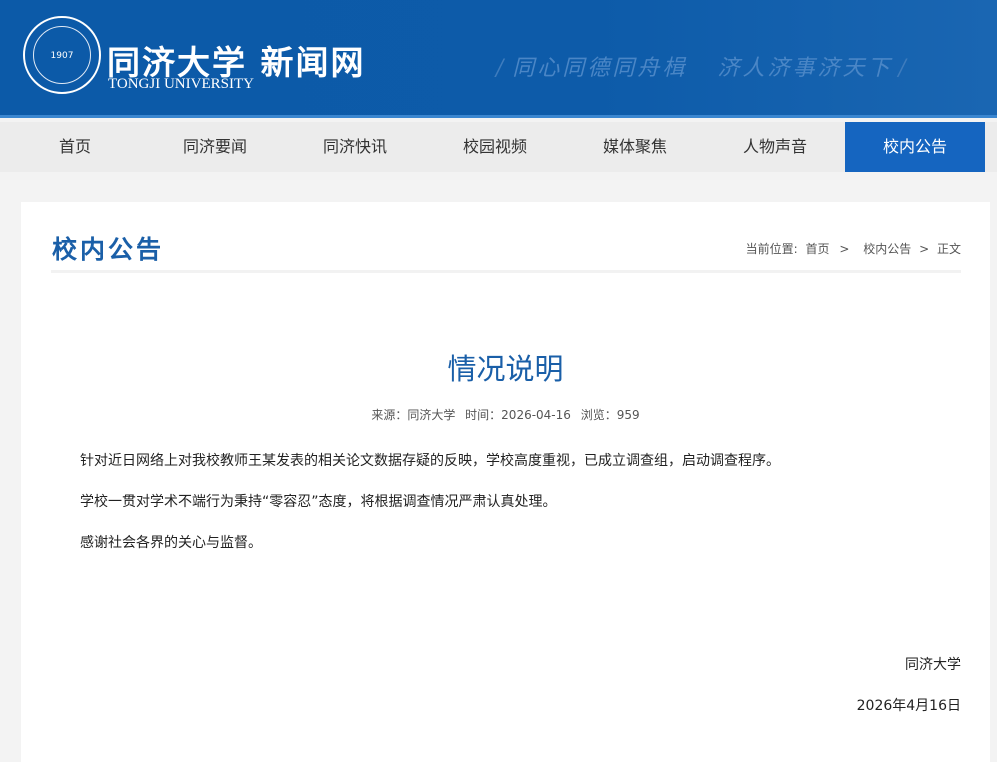 The height and width of the screenshot is (762, 997). I want to click on article-paragraph: 学校一贯对学术不端行为秉持“零容忍”态度，将根据调查情况严肃认真处理。, so click(318, 502).